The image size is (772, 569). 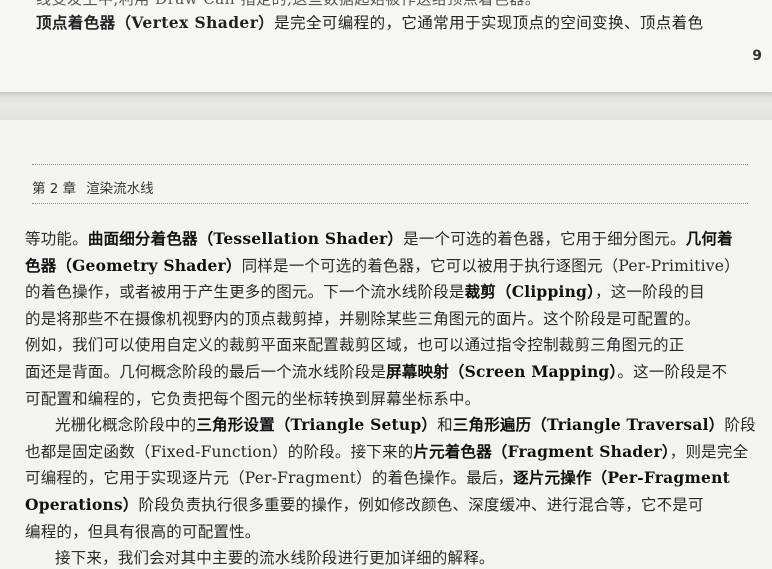 I want to click on bold-term: 曲面细分着色器（Tessellation Shader）, so click(x=245, y=238).